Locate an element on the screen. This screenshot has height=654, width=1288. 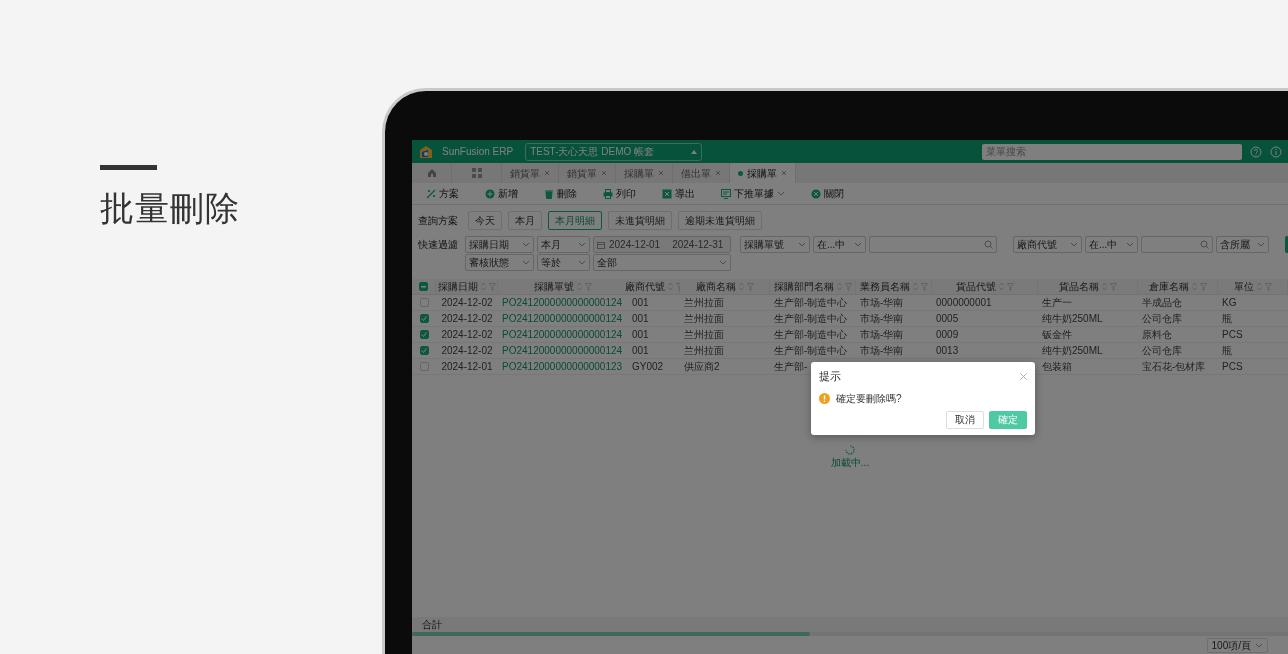
table-cell-text: 宝石花-包材库 is located at coordinates (1174, 367).